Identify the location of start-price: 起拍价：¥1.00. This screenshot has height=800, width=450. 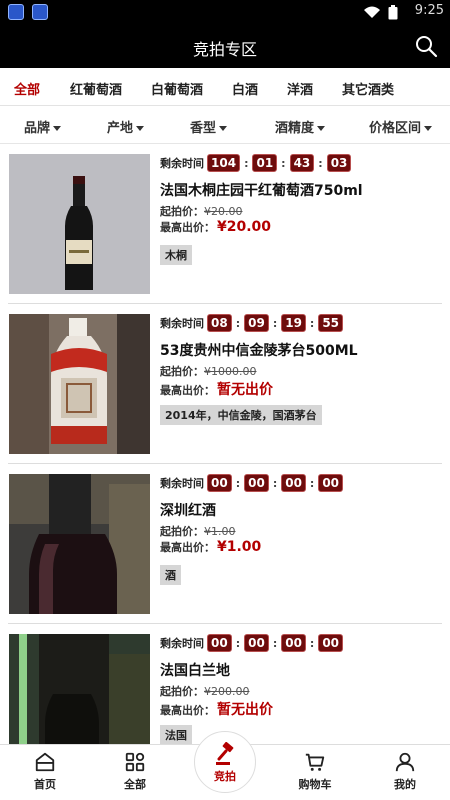
(198, 531).